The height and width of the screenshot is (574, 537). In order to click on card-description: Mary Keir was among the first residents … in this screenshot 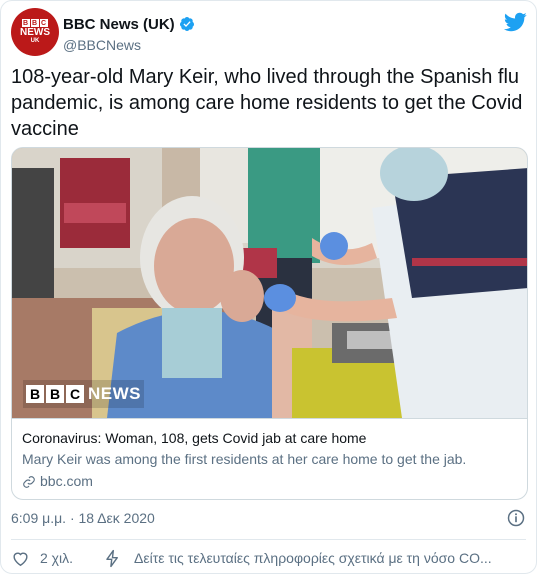, I will do `click(244, 459)`.